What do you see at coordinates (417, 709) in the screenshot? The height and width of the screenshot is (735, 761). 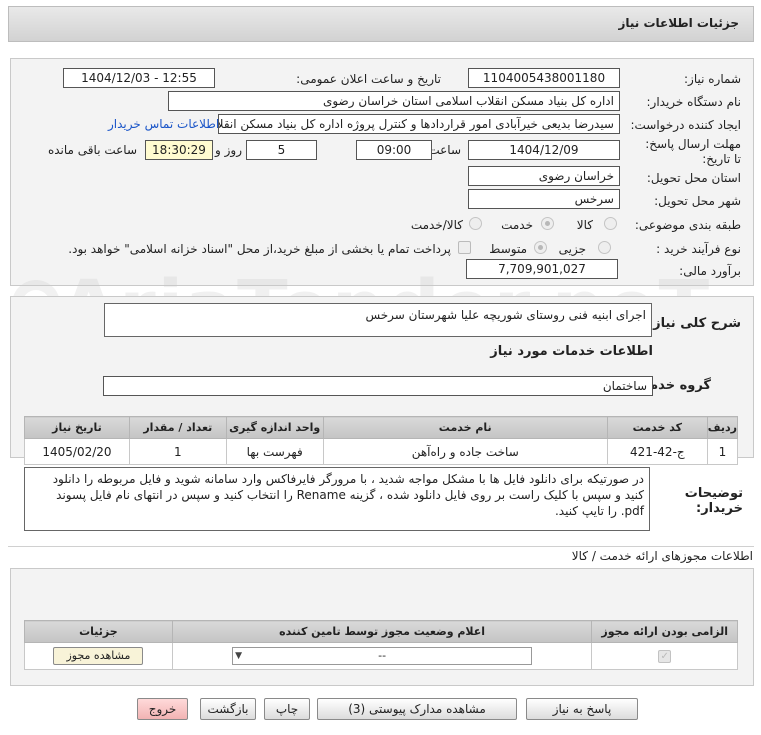 I see `view-attachments-button: مشاهده مدارک پیوستی (3)` at bounding box center [417, 709].